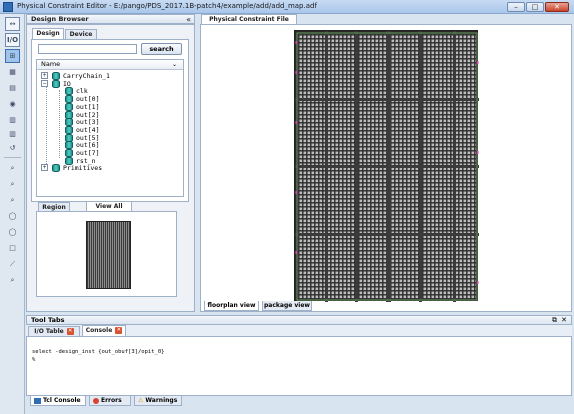 The width and height of the screenshot is (574, 414). I want to click on save-icon: ▥, so click(12, 120).